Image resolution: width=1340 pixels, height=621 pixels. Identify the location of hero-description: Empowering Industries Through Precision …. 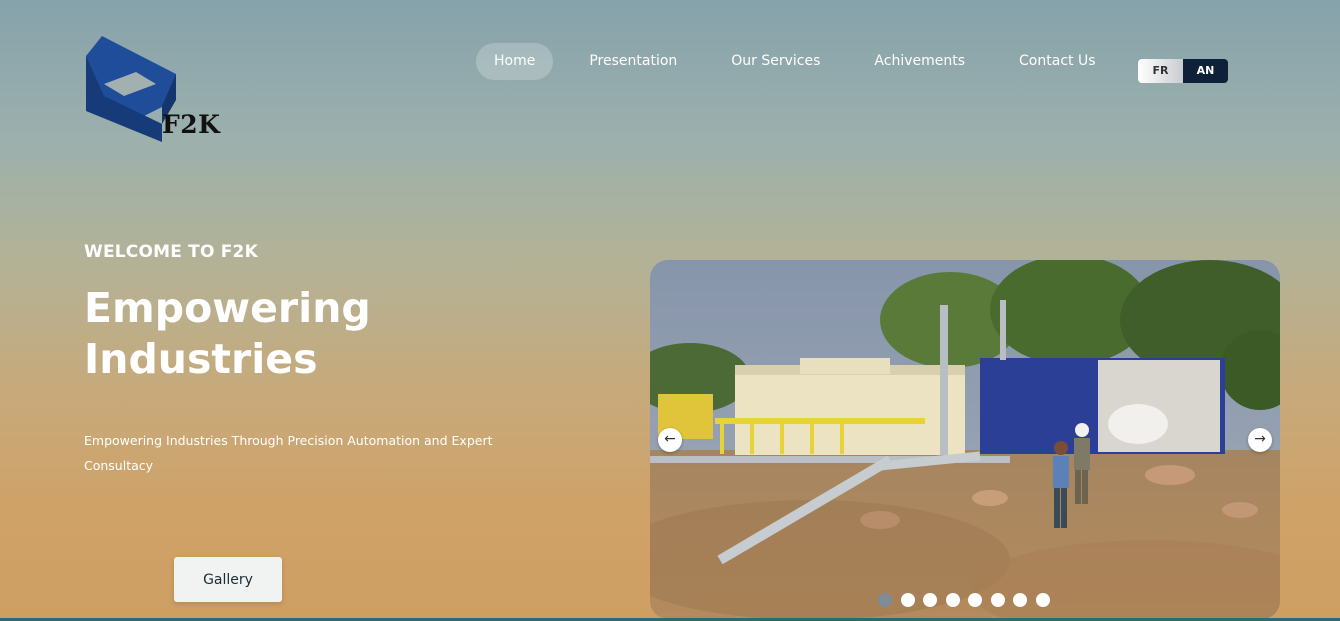
(288, 453).